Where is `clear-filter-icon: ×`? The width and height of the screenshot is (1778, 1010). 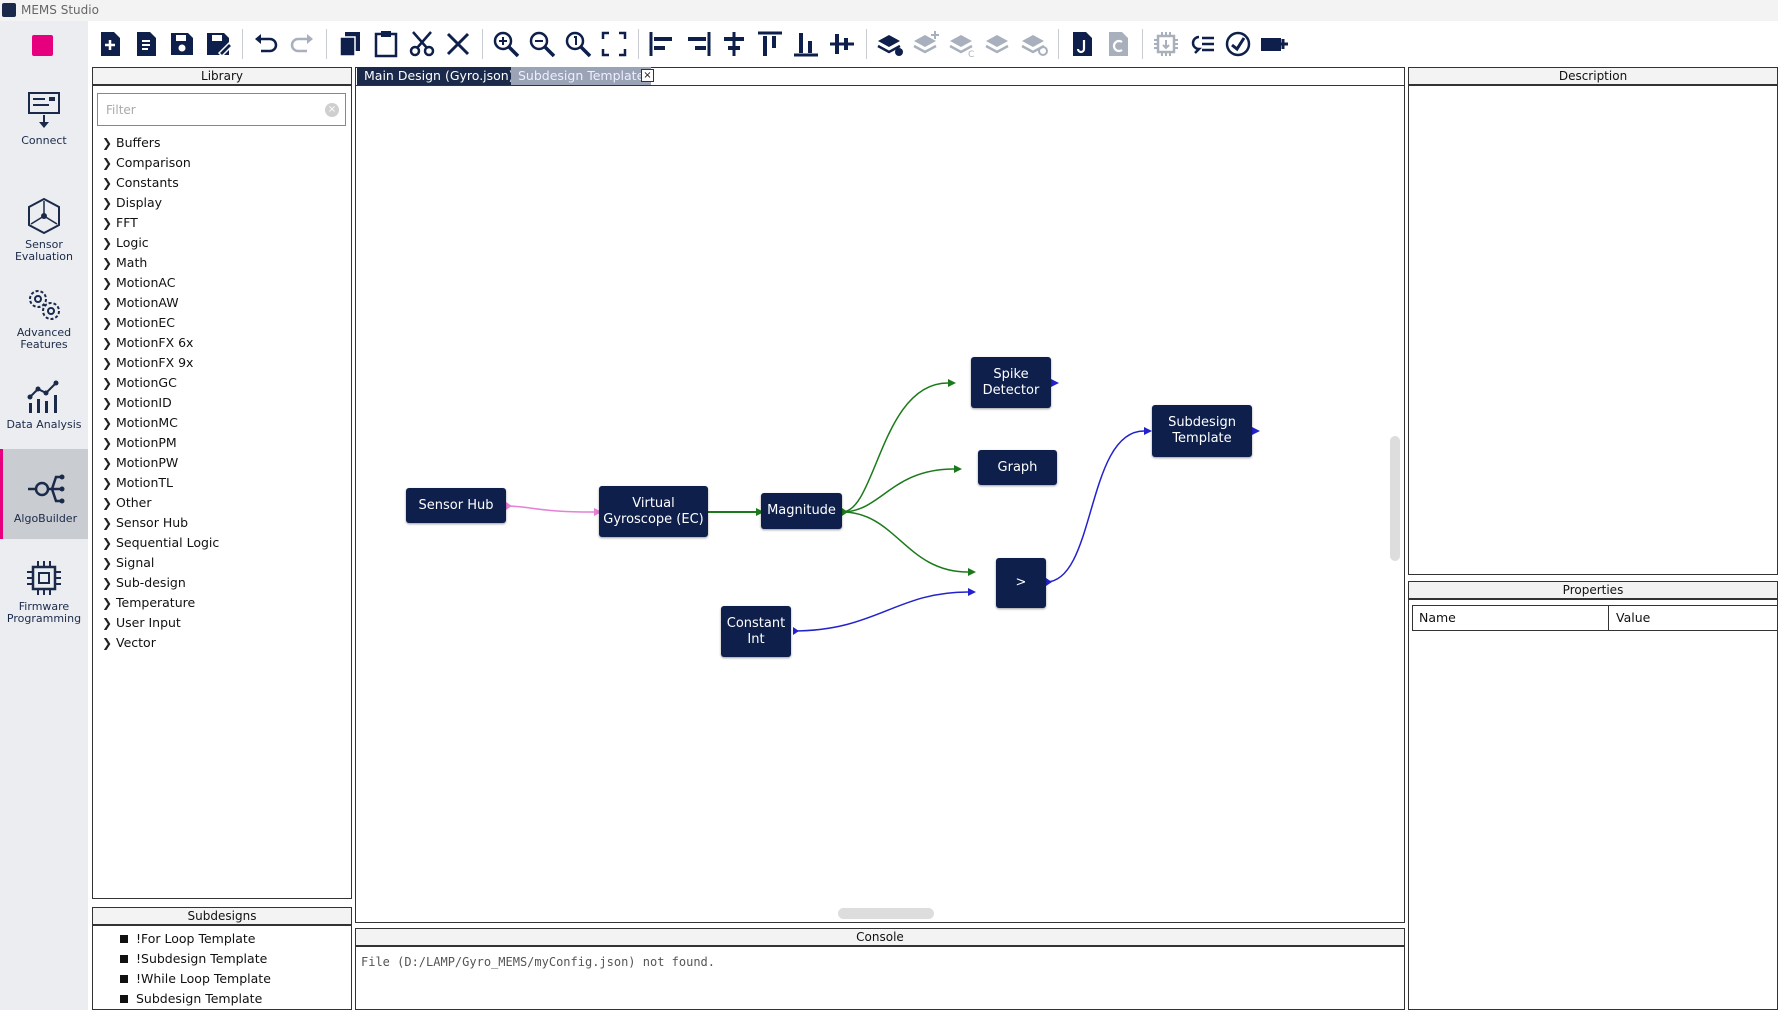
clear-filter-icon: × is located at coordinates (332, 110).